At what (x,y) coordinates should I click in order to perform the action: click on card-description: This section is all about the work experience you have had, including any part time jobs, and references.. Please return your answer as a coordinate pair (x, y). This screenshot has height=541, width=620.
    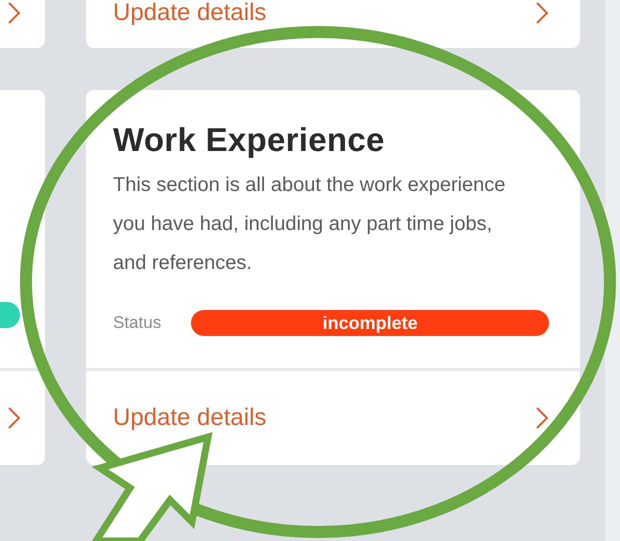
    Looking at the image, I should click on (309, 224).